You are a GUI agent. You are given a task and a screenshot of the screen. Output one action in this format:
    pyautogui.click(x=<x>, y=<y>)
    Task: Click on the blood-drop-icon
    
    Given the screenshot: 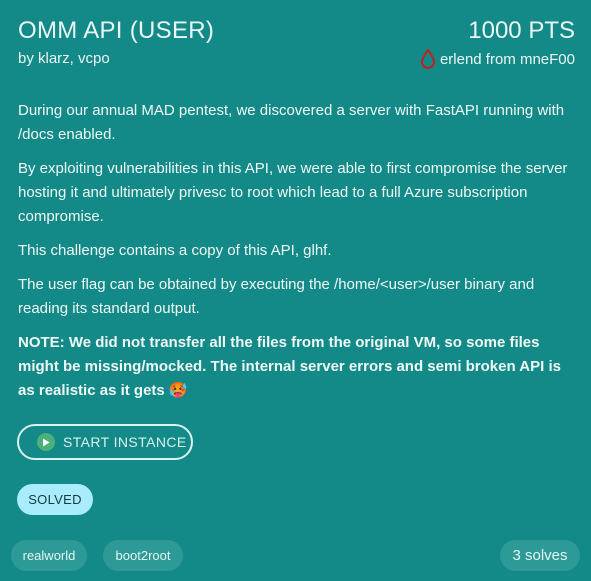 What is the action you would take?
    pyautogui.click(x=428, y=59)
    